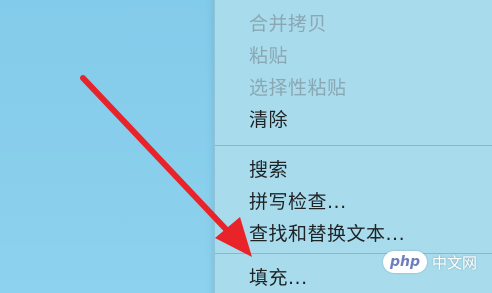 The image size is (492, 293). I want to click on php-logo-icon: php, so click(405, 262).